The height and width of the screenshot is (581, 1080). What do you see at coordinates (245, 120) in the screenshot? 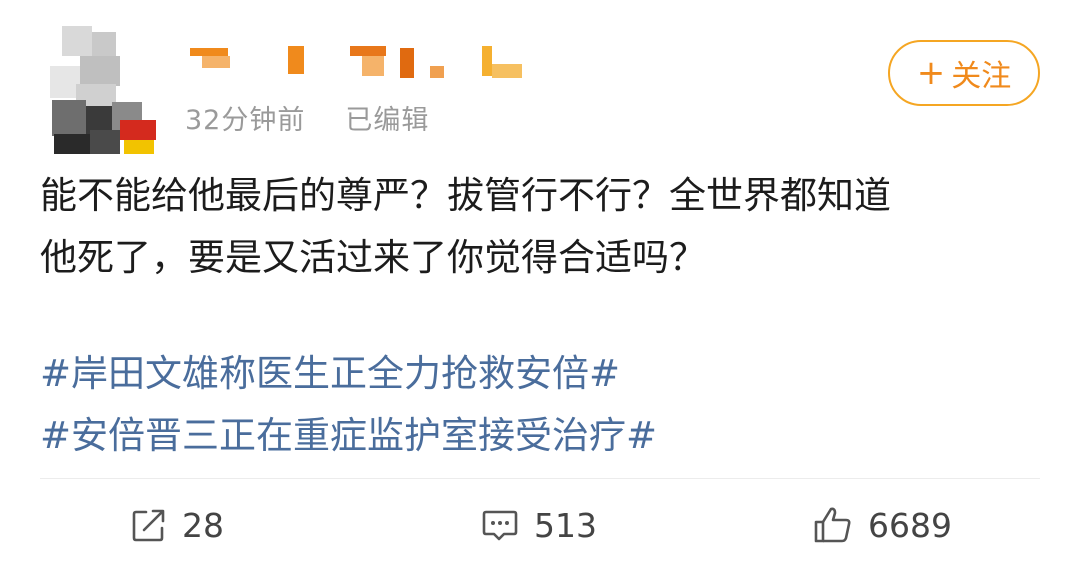
I see `post-time: 32分钟前` at bounding box center [245, 120].